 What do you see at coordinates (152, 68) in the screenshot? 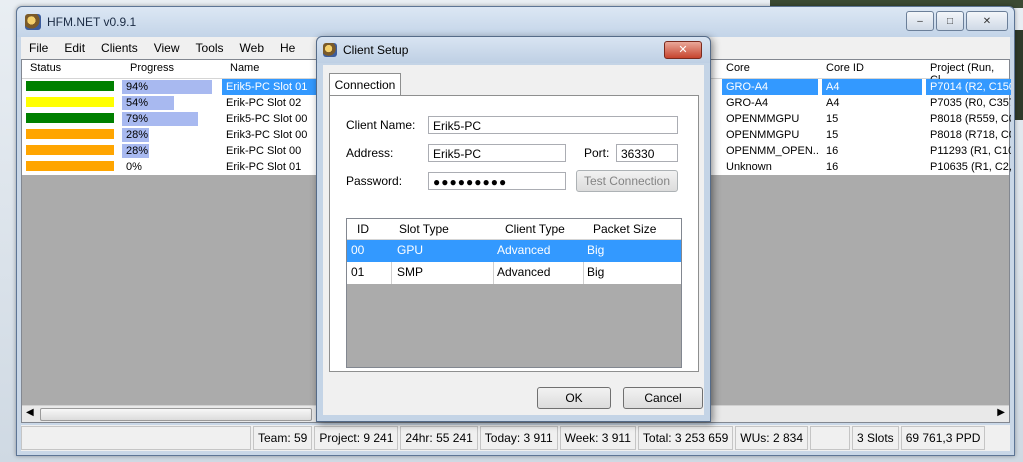
I see `col-progress: Progress` at bounding box center [152, 68].